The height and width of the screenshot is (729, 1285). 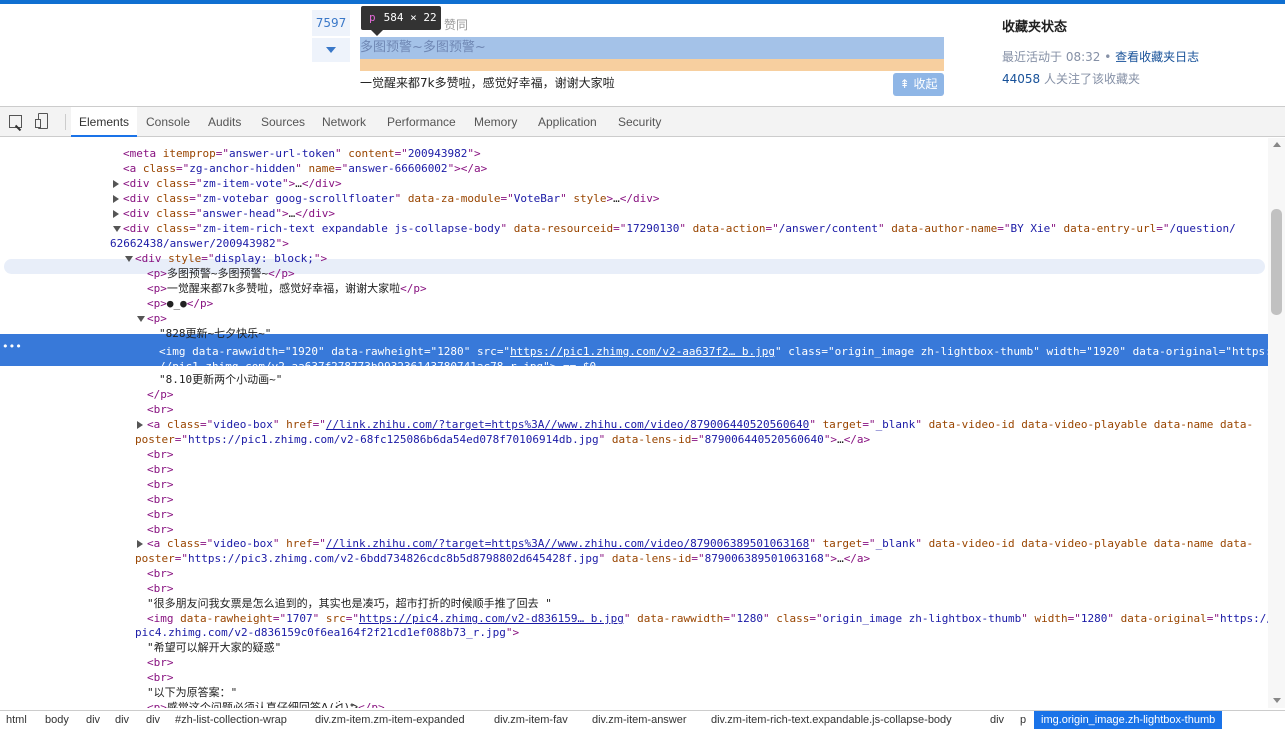 What do you see at coordinates (1128, 720) in the screenshot?
I see `breadcrumb-item: img.origin_image.zh-lightbox-thumb` at bounding box center [1128, 720].